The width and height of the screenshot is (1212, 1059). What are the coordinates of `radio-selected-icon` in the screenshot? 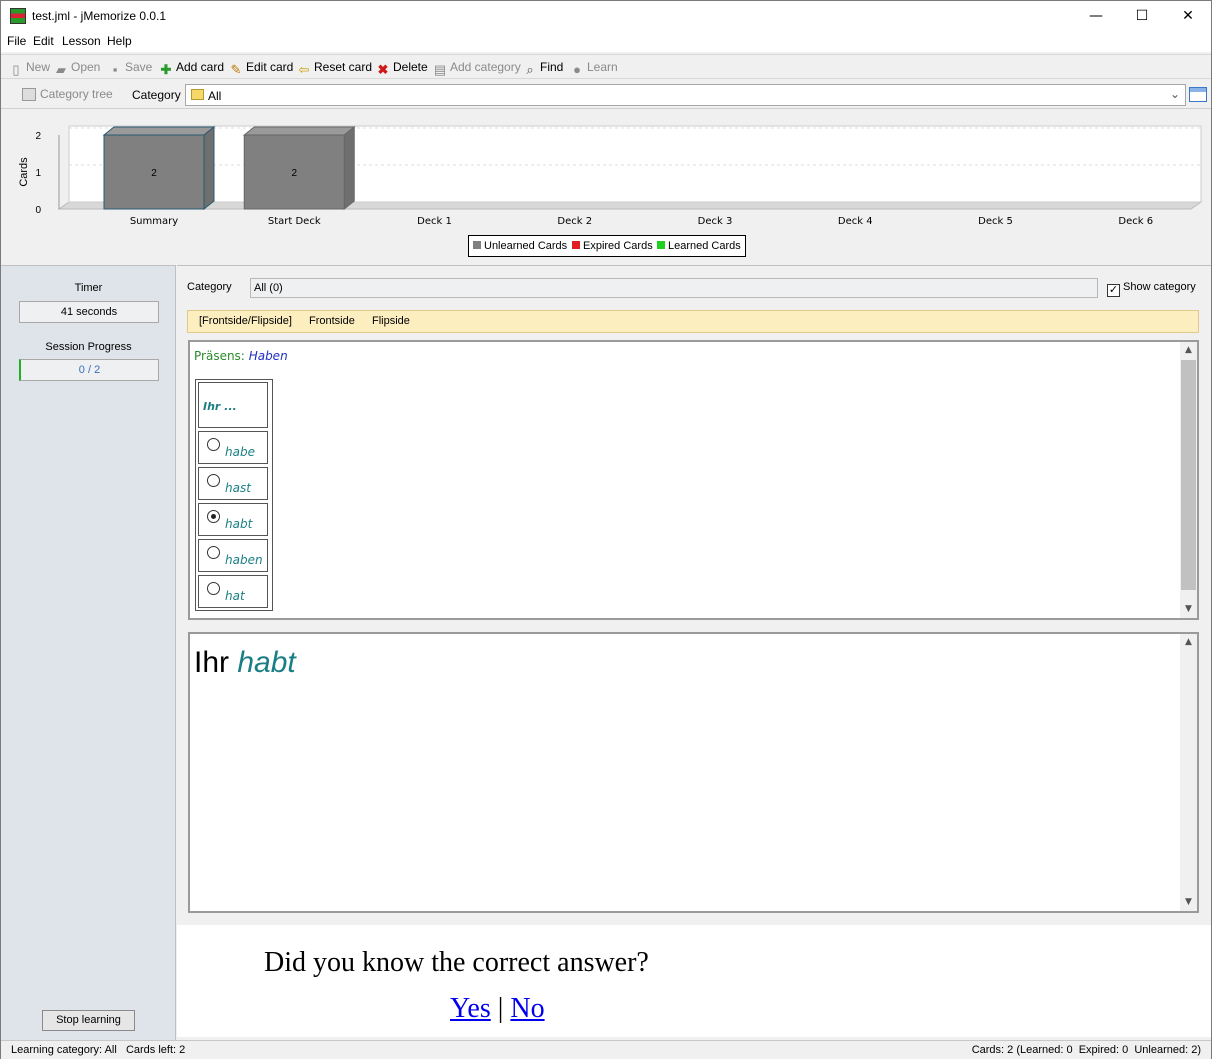 It's located at (213, 516).